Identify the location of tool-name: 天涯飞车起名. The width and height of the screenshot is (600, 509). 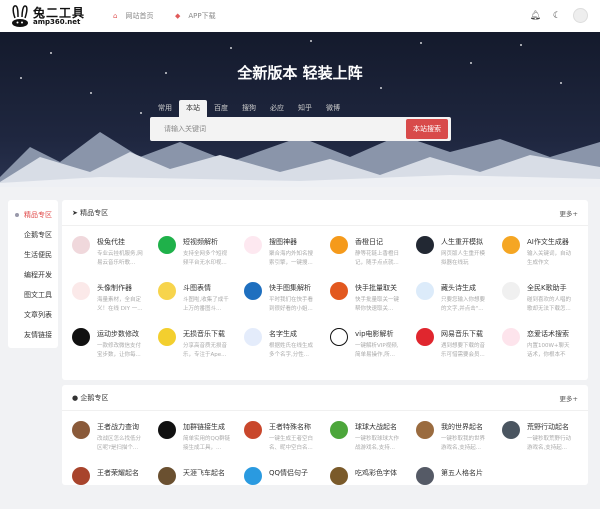
(204, 473).